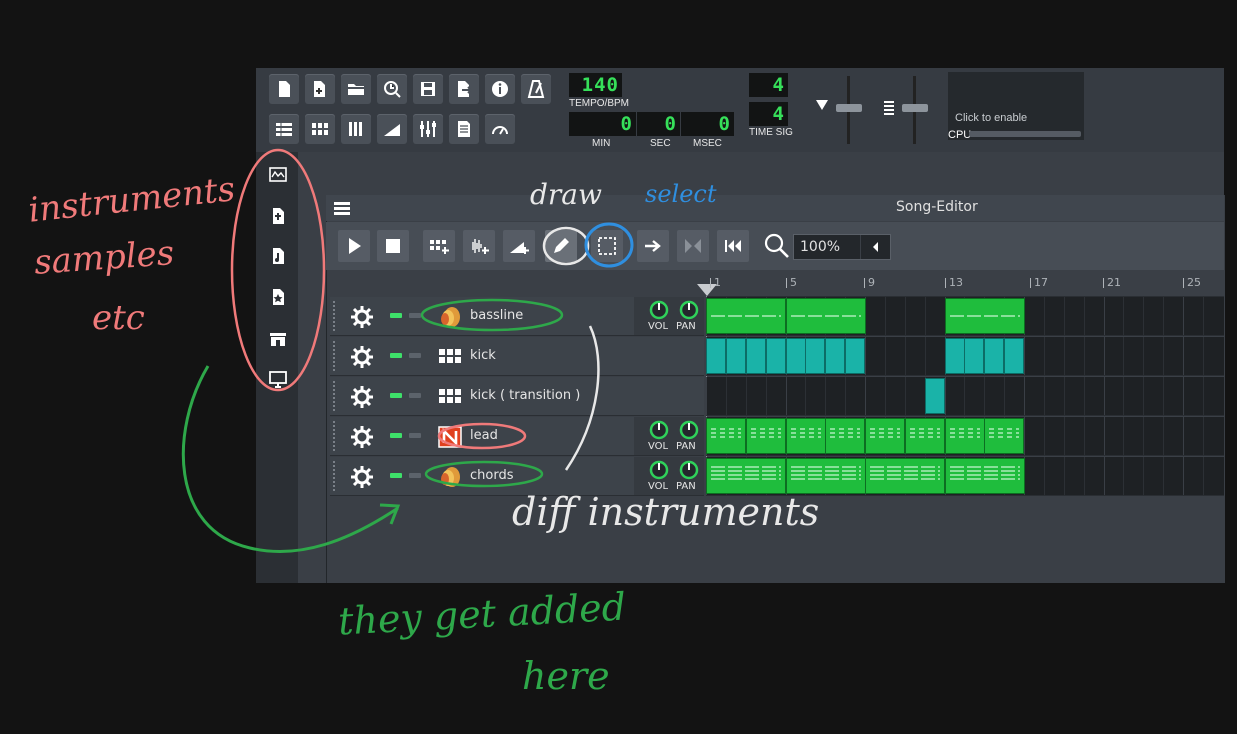 The width and height of the screenshot is (1237, 734). I want to click on save-project-button, so click(428, 89).